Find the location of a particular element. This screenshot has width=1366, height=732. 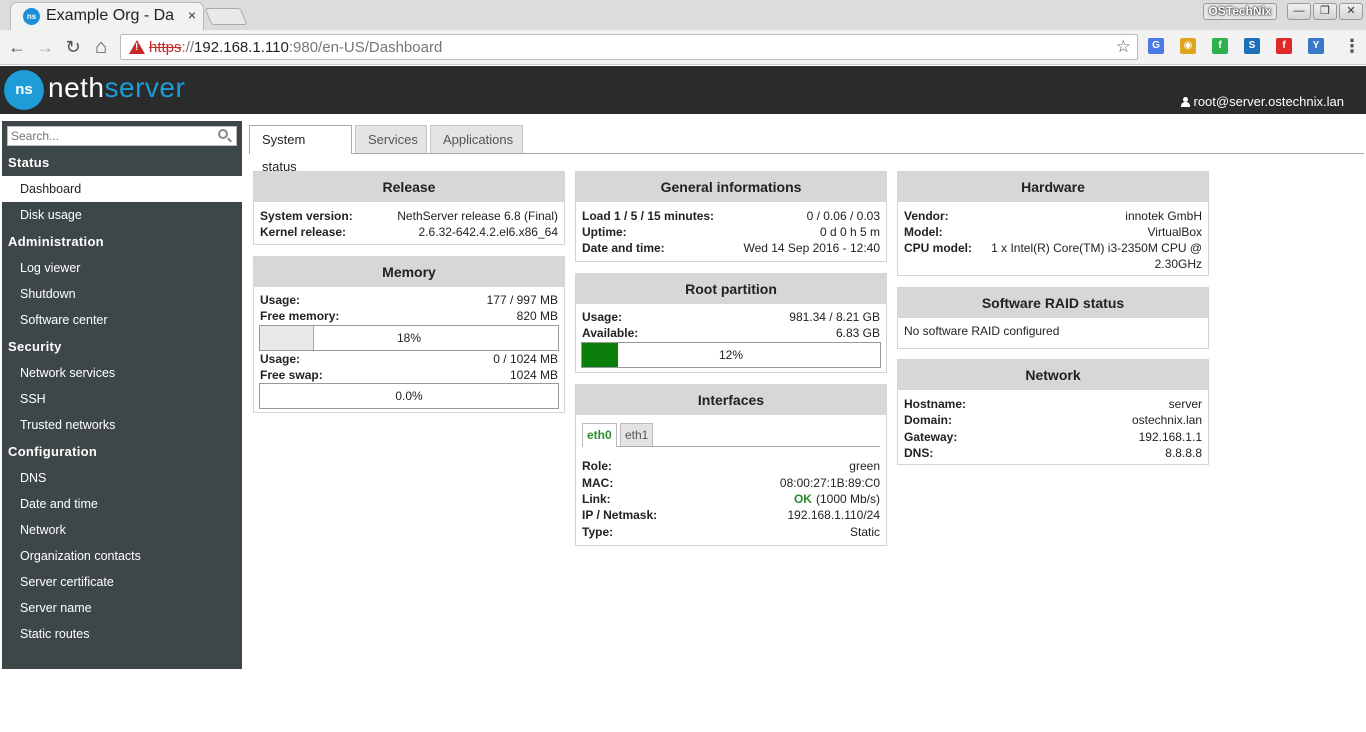

free-memory-label: Free memory: is located at coordinates (300, 316).